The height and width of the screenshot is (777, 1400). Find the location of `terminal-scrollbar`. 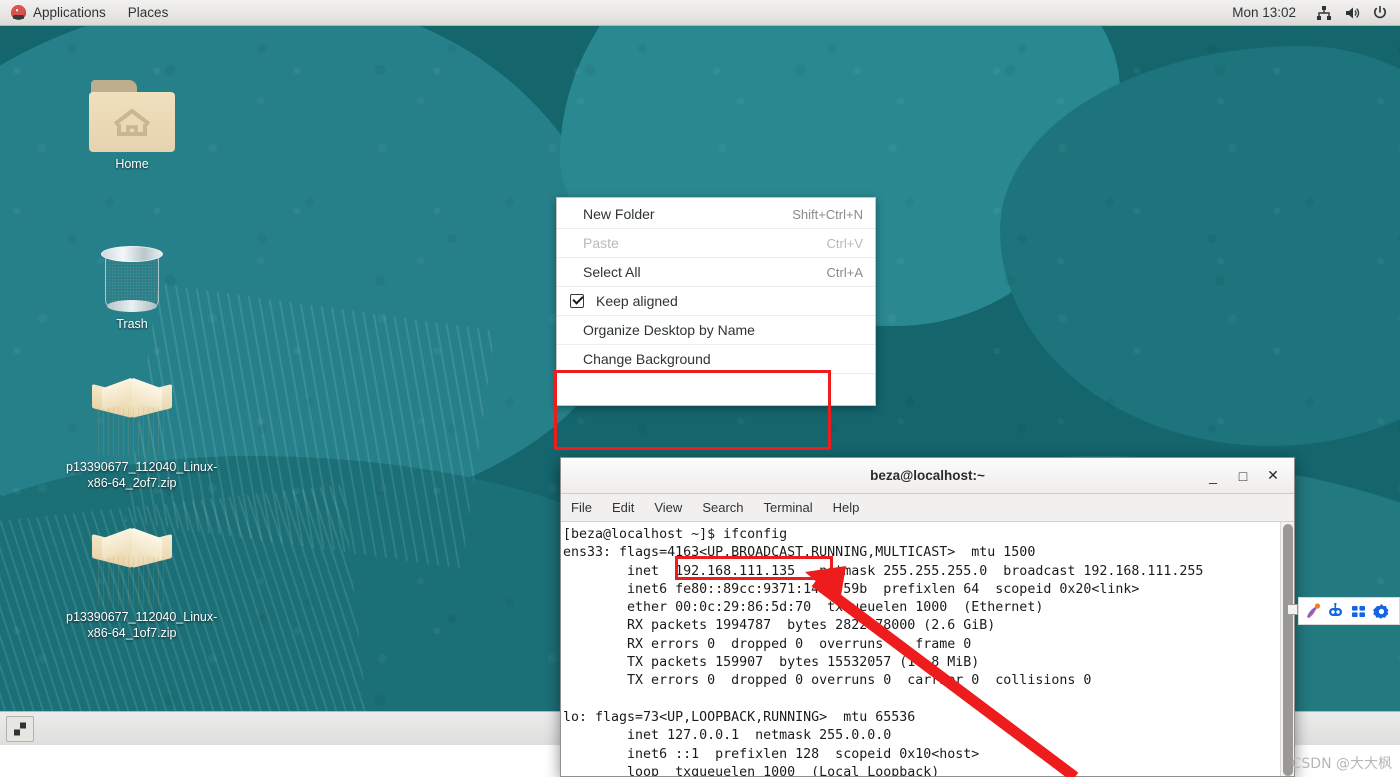

terminal-scrollbar is located at coordinates (1287, 649).